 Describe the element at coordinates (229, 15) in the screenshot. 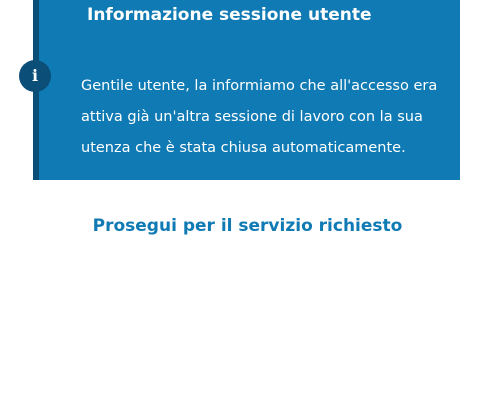

I see `alert-title: Informazione sessione utente` at that location.